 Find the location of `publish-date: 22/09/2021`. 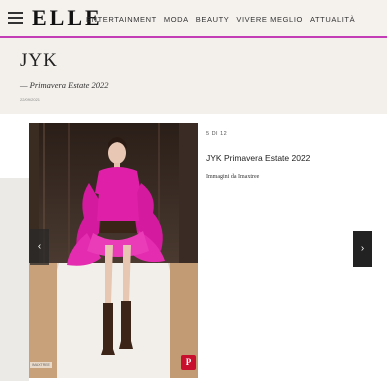

publish-date: 22/09/2021 is located at coordinates (30, 99).